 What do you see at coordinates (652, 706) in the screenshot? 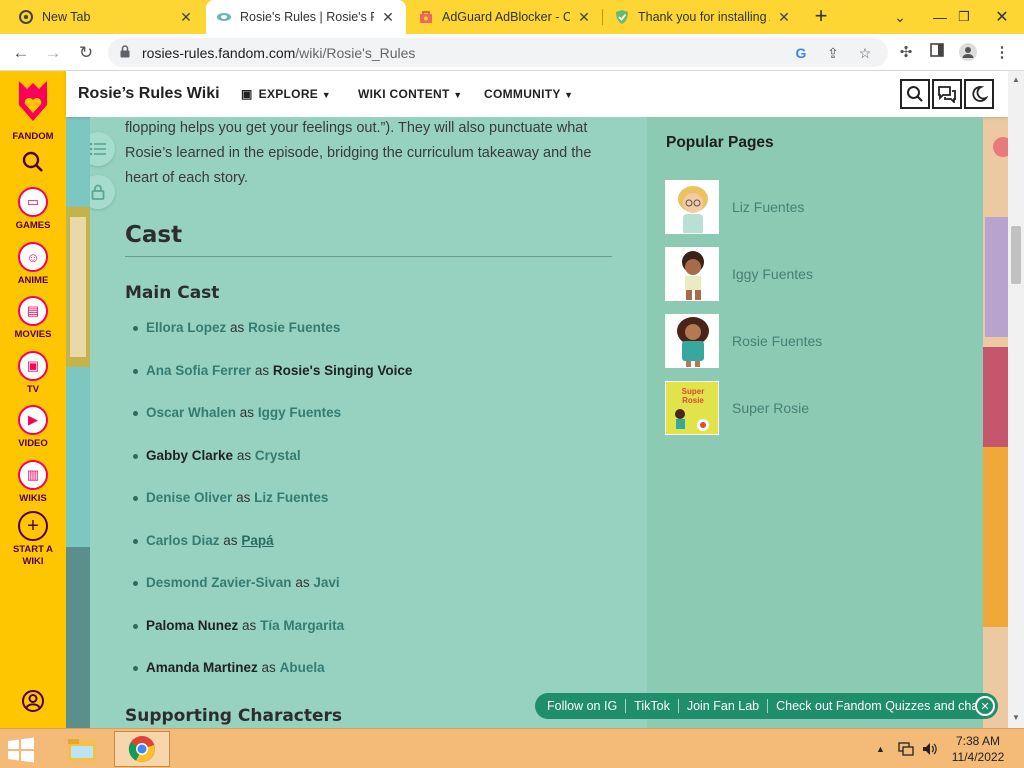
I see `tiktok-link: TikTok` at bounding box center [652, 706].